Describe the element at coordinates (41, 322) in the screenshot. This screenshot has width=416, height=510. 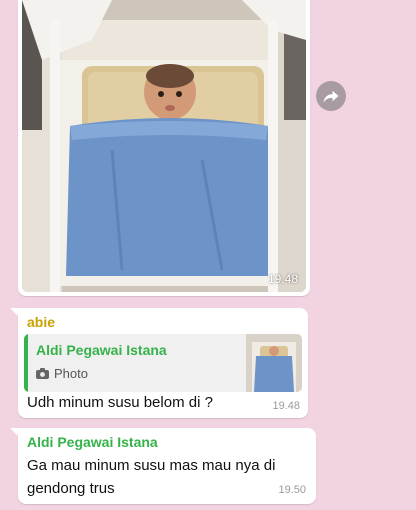
I see `sender-name: abie` at that location.